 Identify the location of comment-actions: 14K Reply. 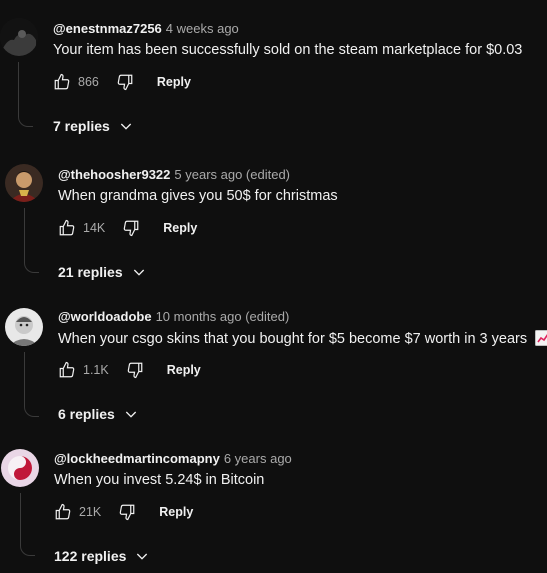
(127, 228).